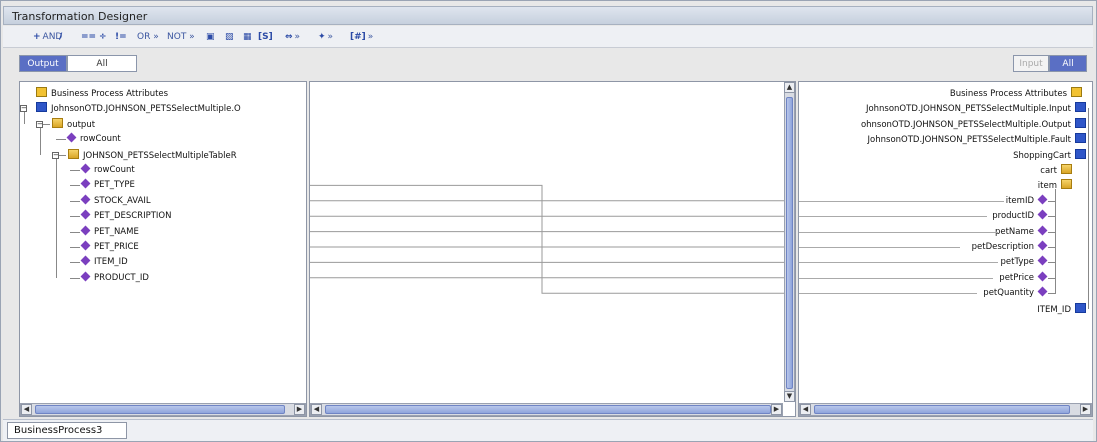  What do you see at coordinates (1019, 200) in the screenshot?
I see `tree-item-label: itemID` at bounding box center [1019, 200].